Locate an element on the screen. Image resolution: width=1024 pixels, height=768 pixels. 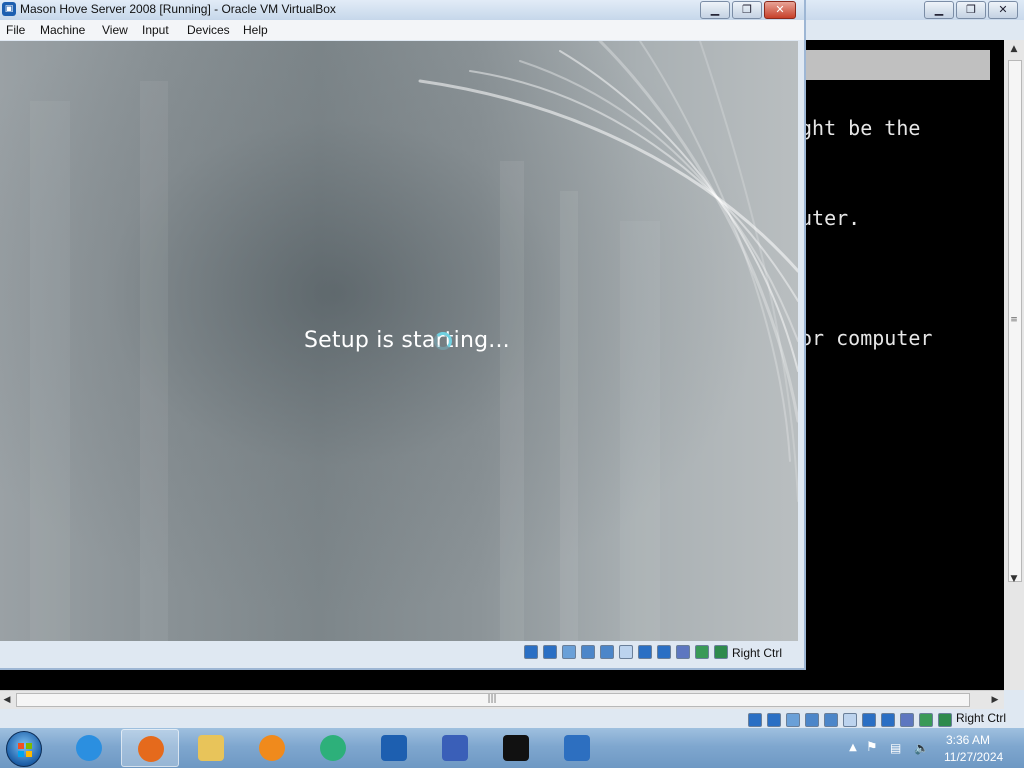
taskbar-item-windows-server-2008 is located at coordinates (577, 748).